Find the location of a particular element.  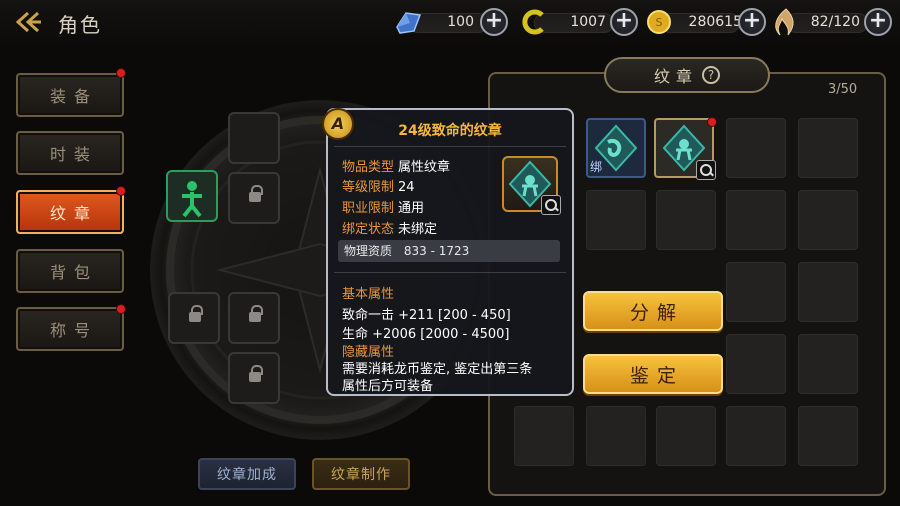

menu-fashion-label: 时装 is located at coordinates (73, 154).